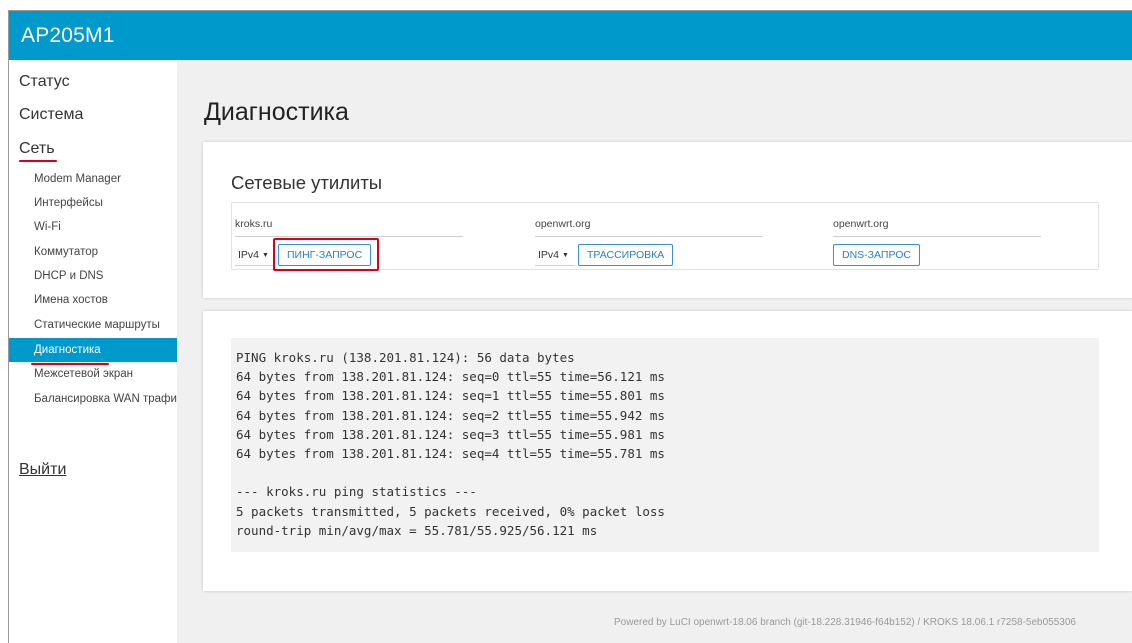 This screenshot has height=643, width=1132. I want to click on sidebar-item-firewall: Межсетевой экран, so click(93, 374).